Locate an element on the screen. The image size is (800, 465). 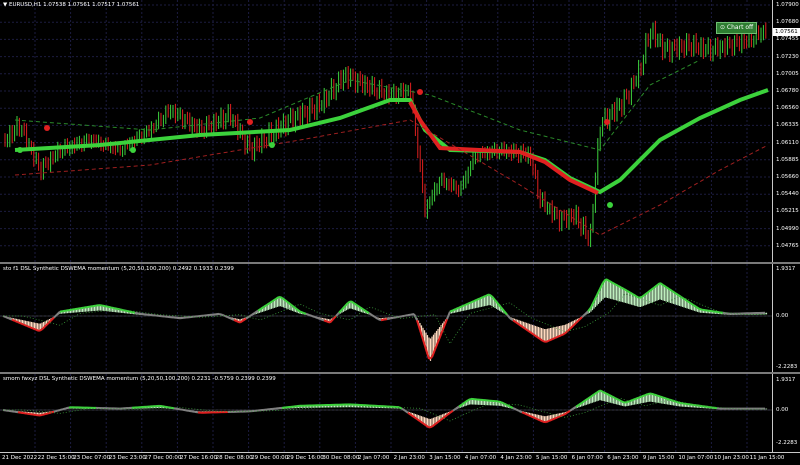
time-axis-label: 5 Jan 15:00 is located at coordinates (551, 458).